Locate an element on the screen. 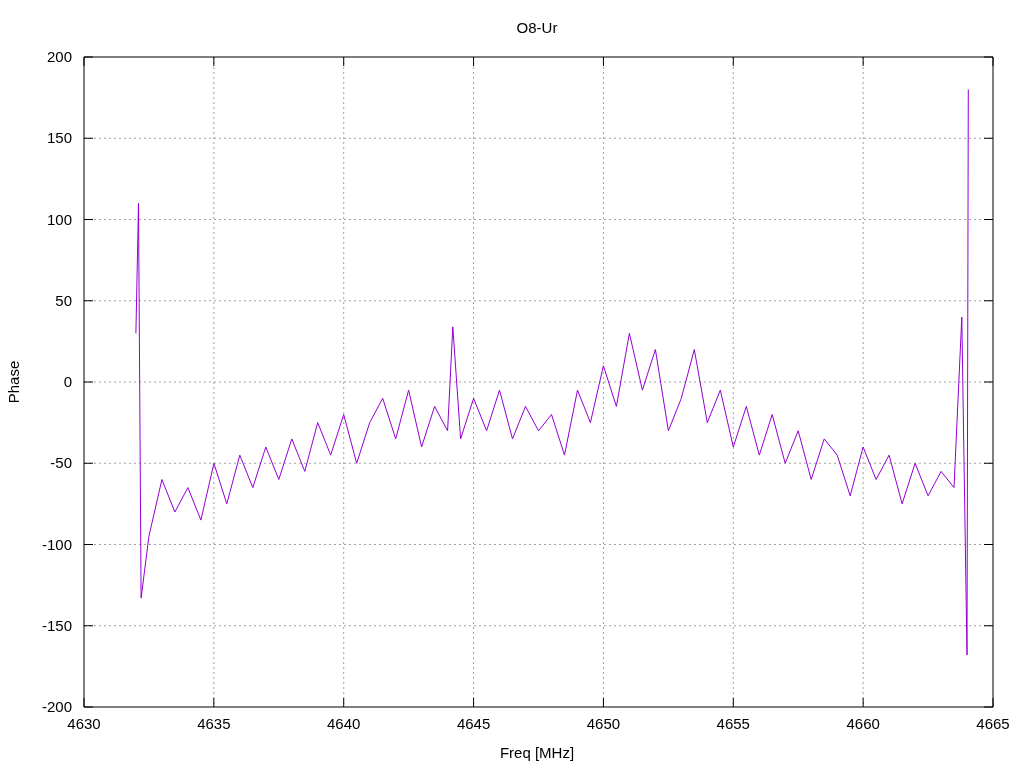 Image resolution: width=1024 pixels, height=768 pixels. x-tick-label: 4650 is located at coordinates (603, 723).